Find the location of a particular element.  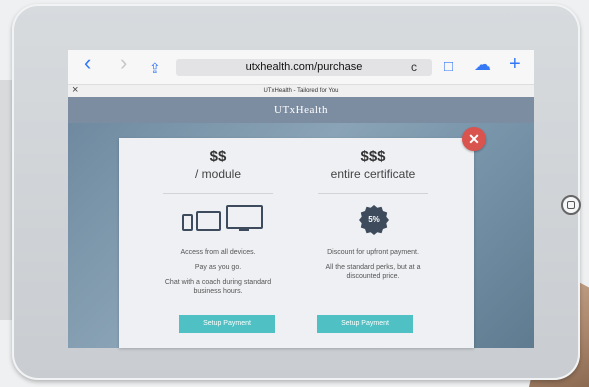

plan-price: $$ is located at coordinates (218, 156).